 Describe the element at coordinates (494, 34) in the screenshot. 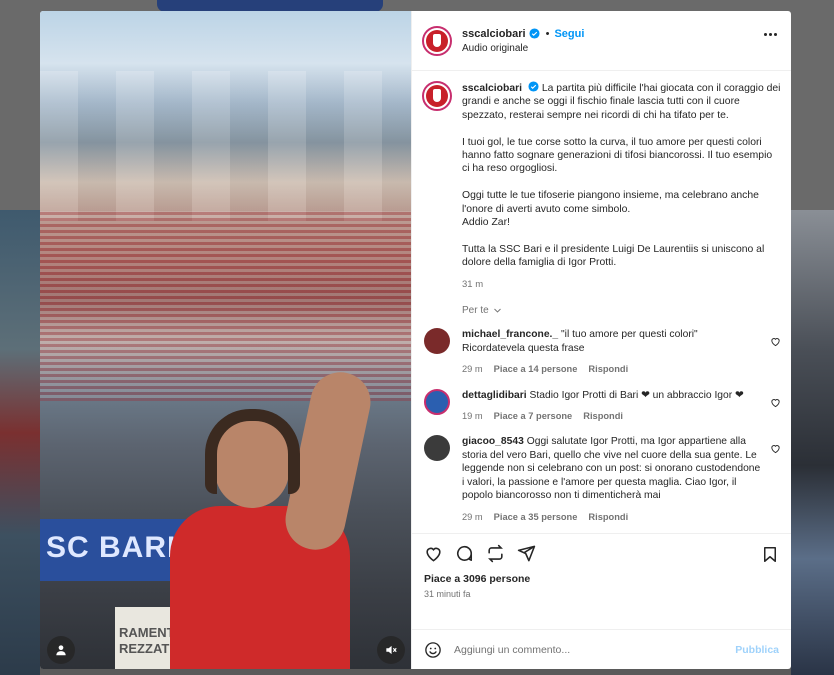

I see `post-username: sscalciobari` at that location.